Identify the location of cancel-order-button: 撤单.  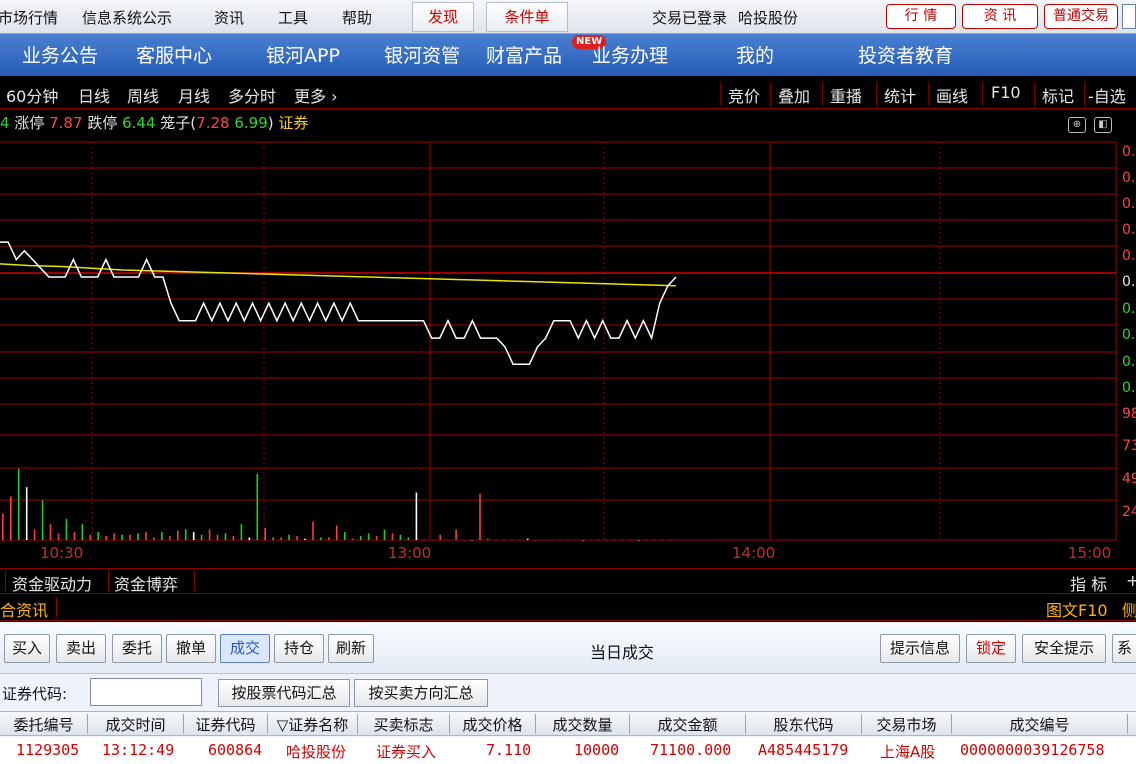
(191, 648).